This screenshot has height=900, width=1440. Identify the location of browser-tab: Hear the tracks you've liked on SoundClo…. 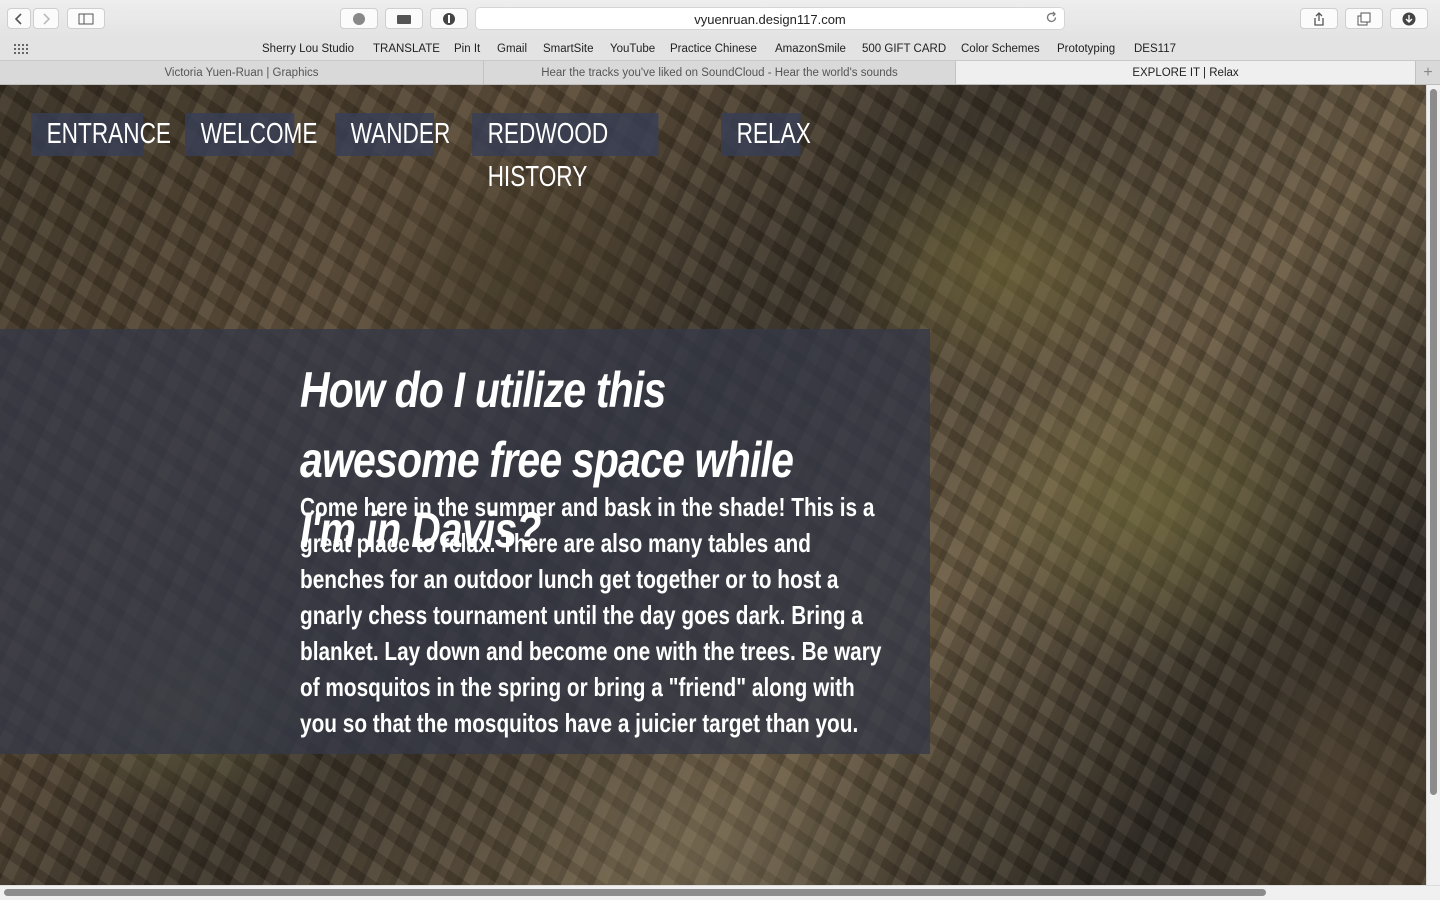
(720, 72).